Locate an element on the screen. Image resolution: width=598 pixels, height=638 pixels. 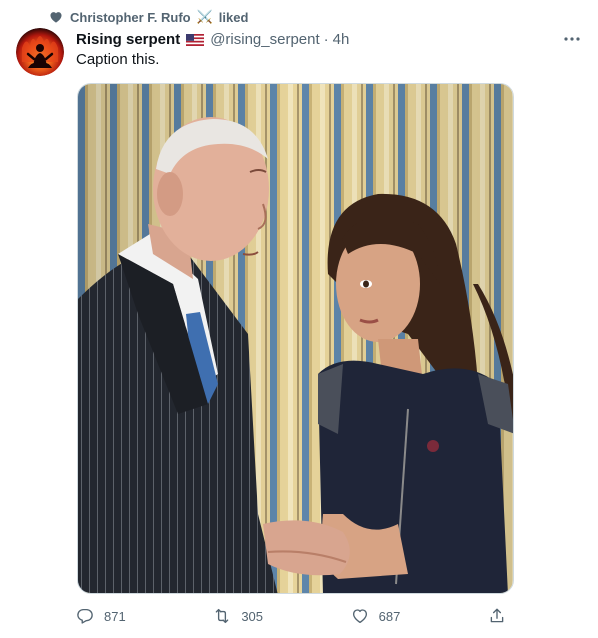
tweet-header: Rising serpent @rising_serpent · 4h is located at coordinates (329, 39).